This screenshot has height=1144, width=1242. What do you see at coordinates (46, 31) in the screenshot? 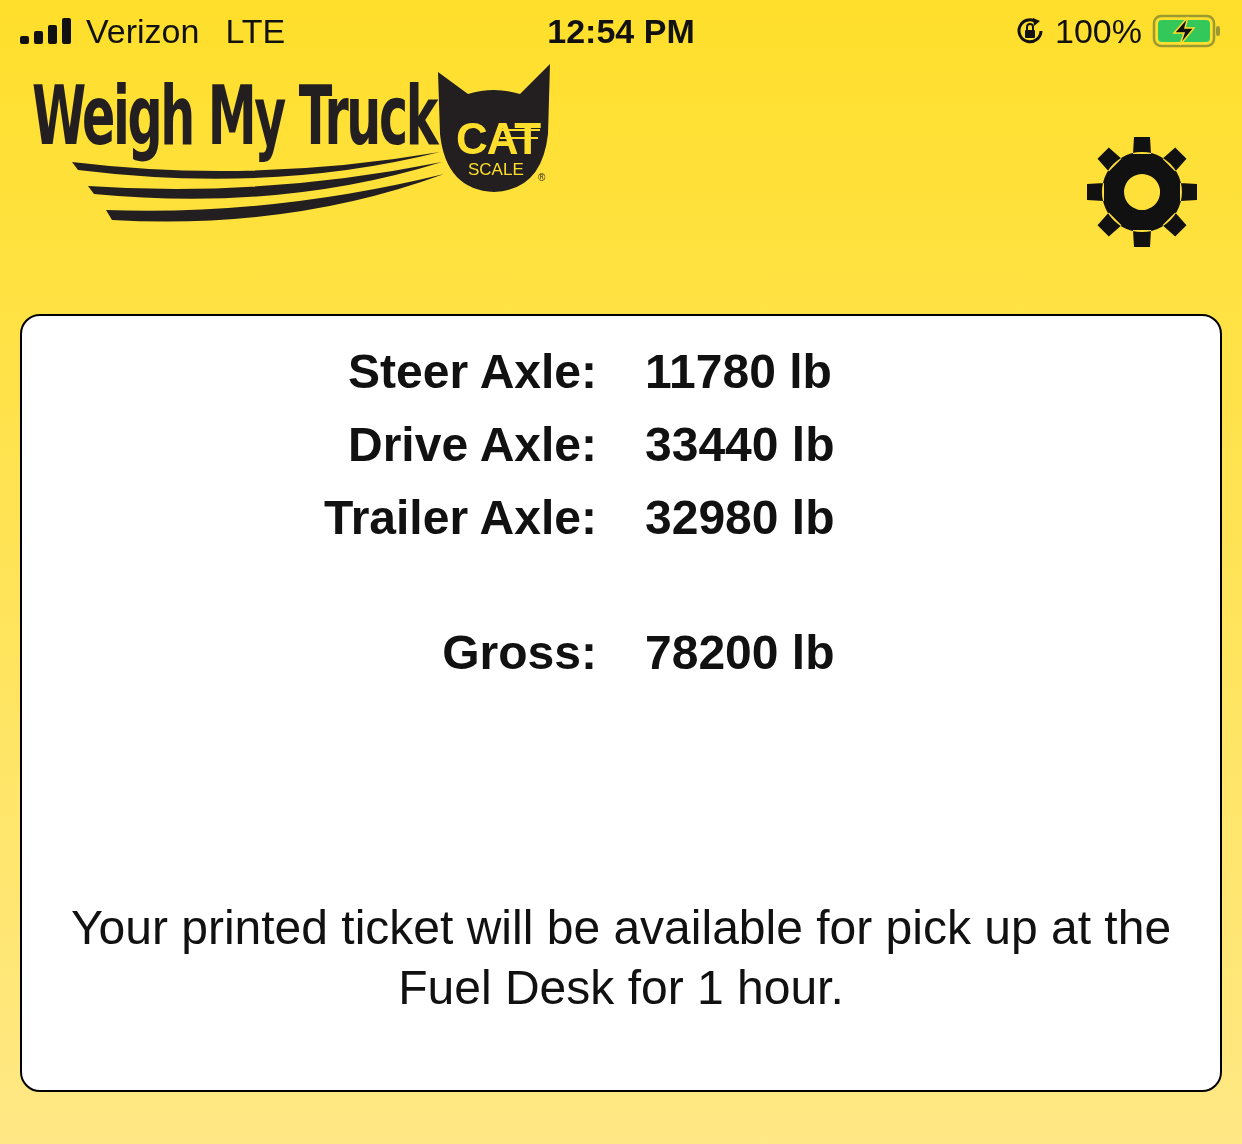
I see `signal-icon` at bounding box center [46, 31].